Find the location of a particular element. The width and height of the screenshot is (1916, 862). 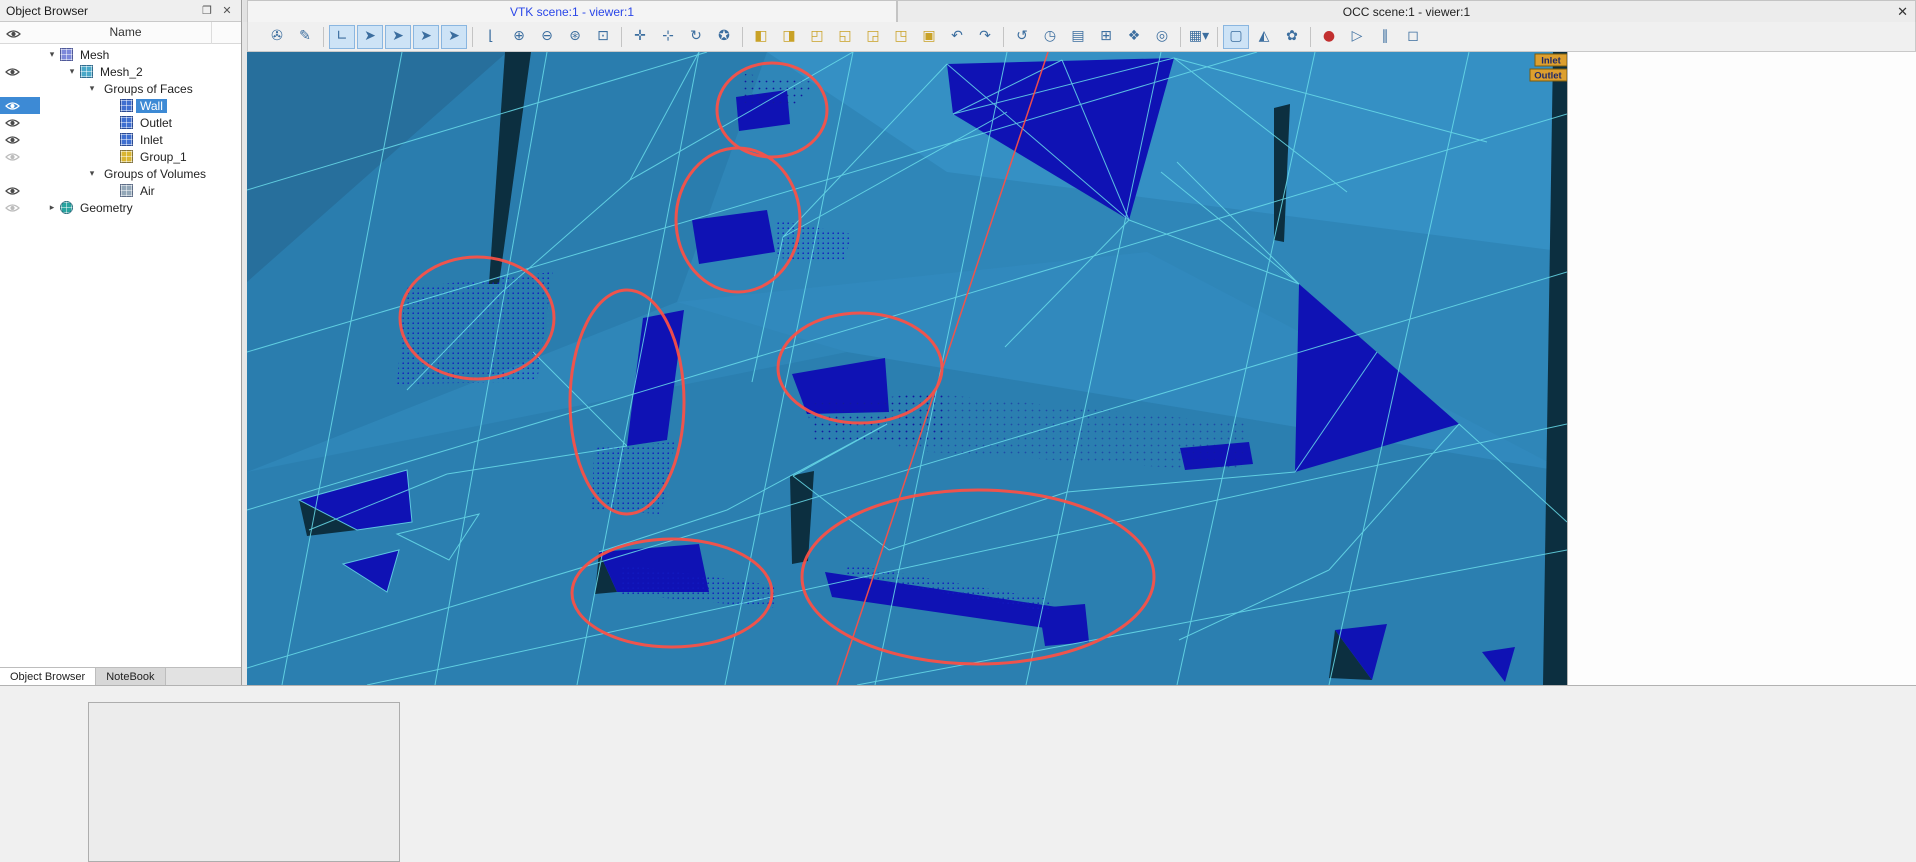

tree-item-label: Groups of Faces is located at coordinates (148, 89).